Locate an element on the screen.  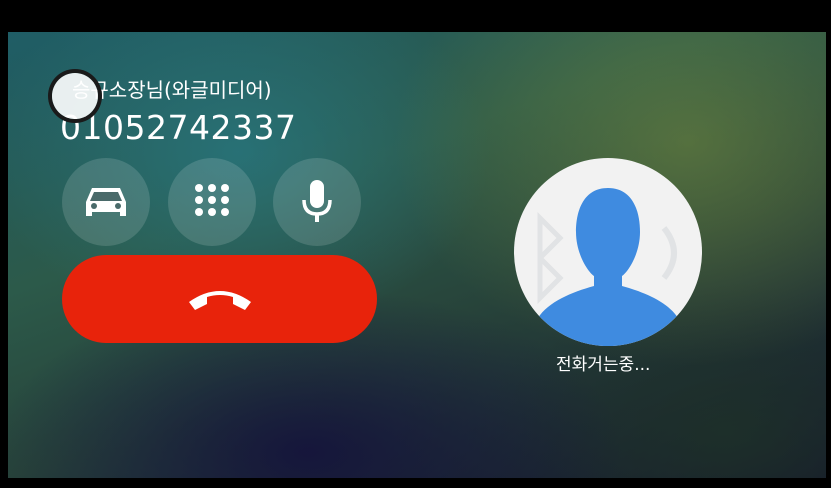
end-call-icon is located at coordinates (219, 300).